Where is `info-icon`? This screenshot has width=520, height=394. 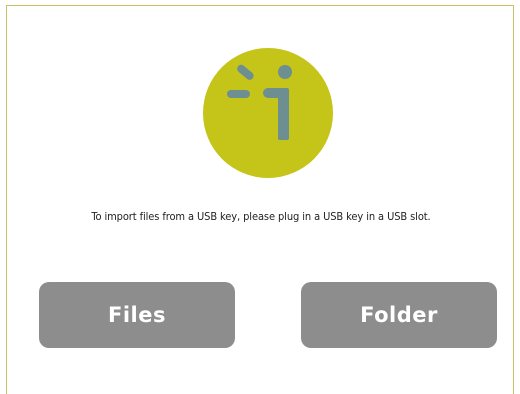 info-icon is located at coordinates (268, 113).